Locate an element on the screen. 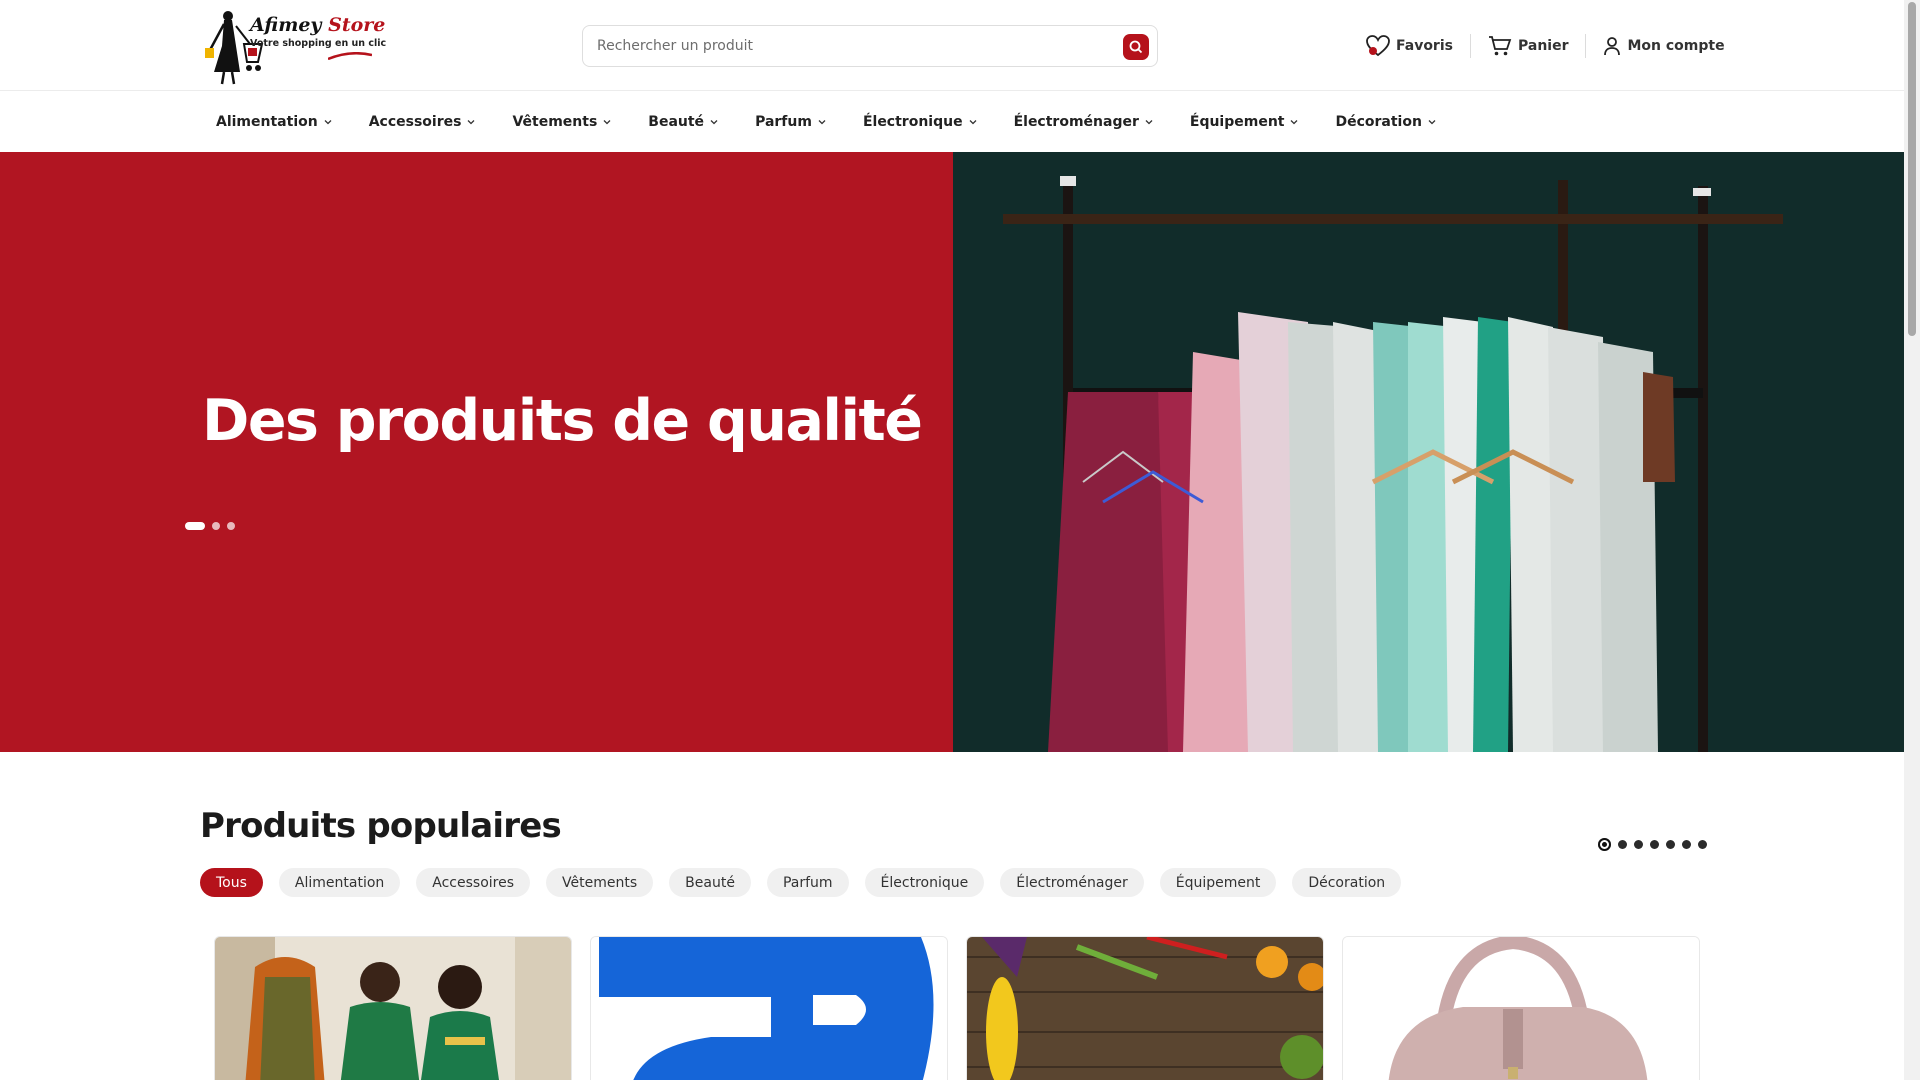 Image resolution: width=1920 pixels, height=1080 pixels. nav-item-vetements: Vêtements is located at coordinates (561, 122).